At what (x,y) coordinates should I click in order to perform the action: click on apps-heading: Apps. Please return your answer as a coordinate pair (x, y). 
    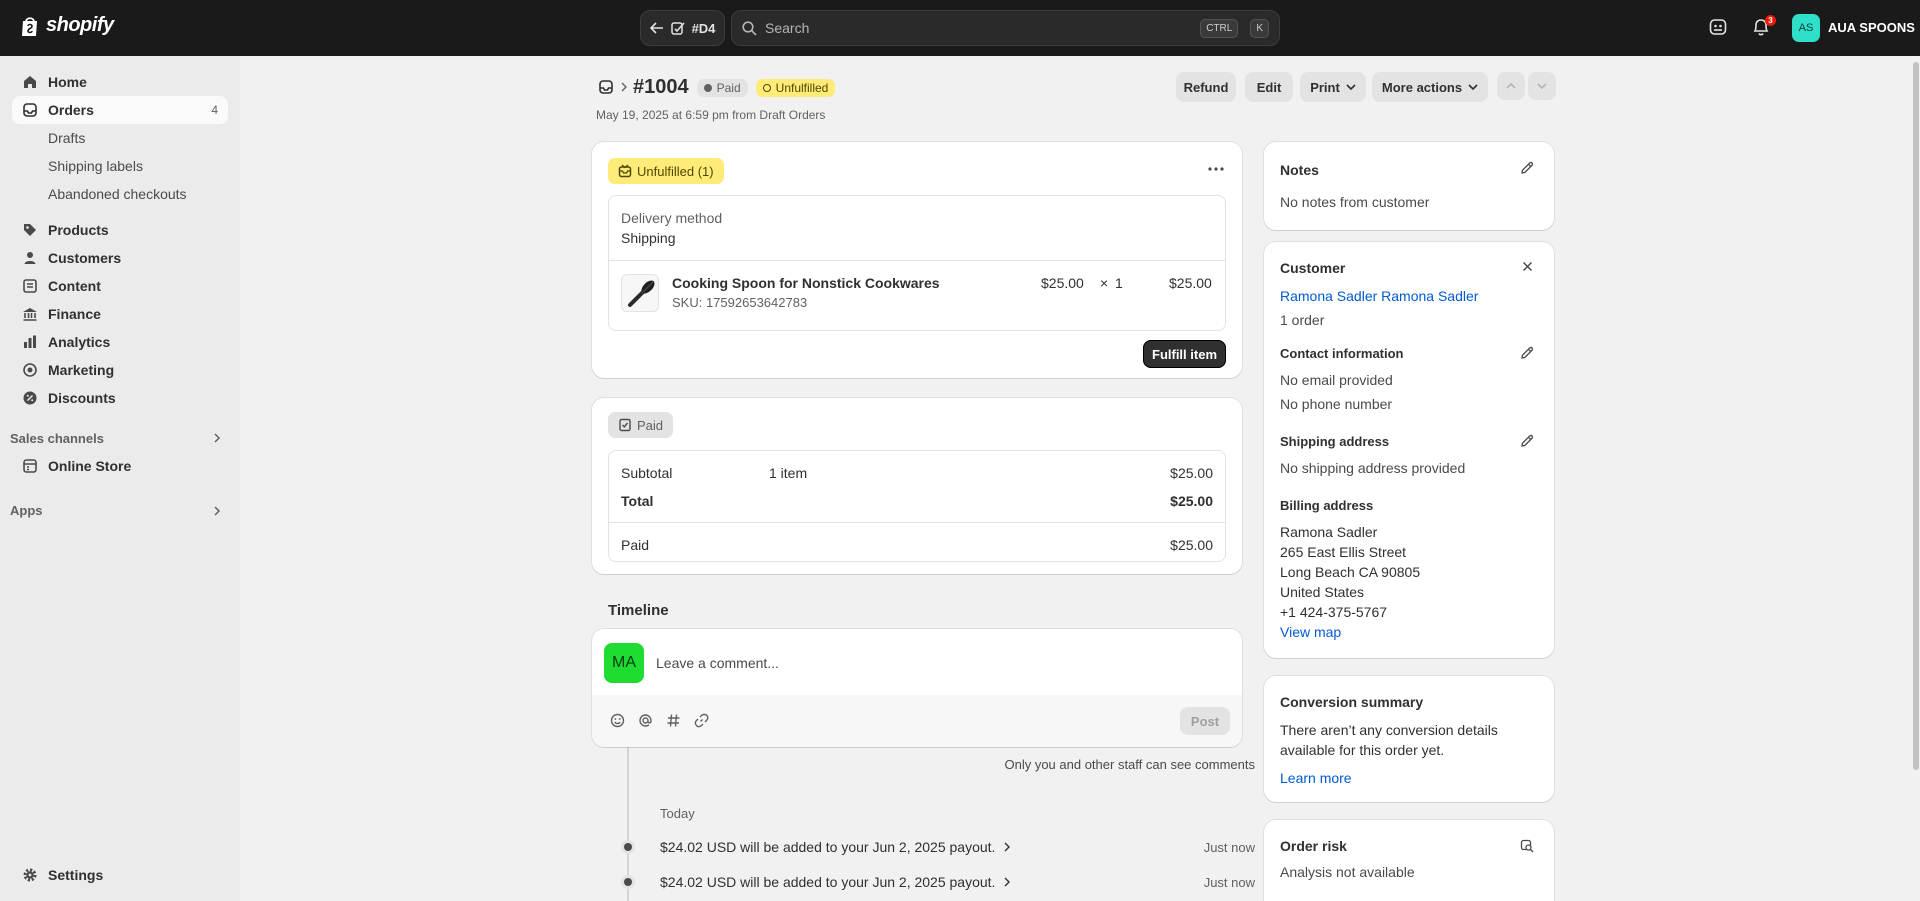
    Looking at the image, I should click on (26, 510).